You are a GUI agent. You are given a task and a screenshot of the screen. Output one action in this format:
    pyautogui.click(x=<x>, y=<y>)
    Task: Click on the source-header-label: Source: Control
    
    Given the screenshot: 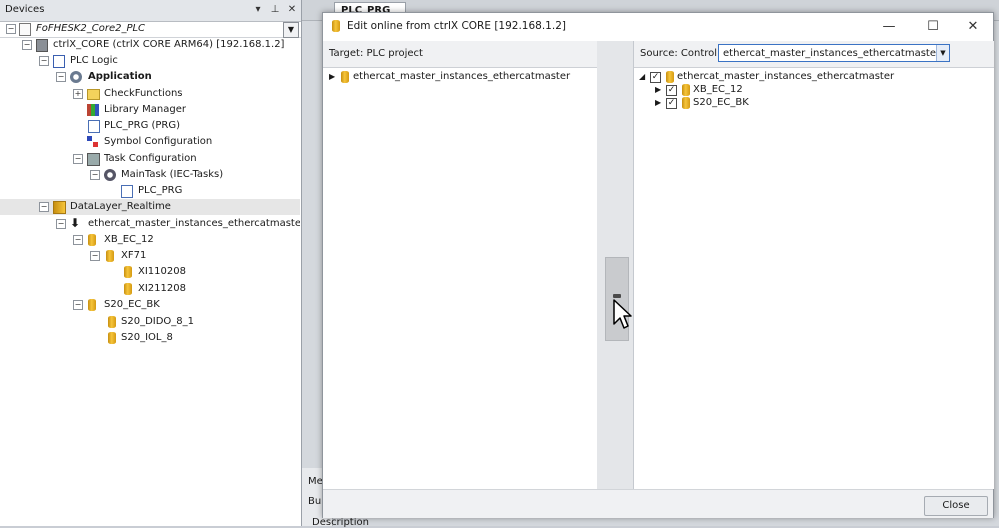 What is the action you would take?
    pyautogui.click(x=679, y=53)
    